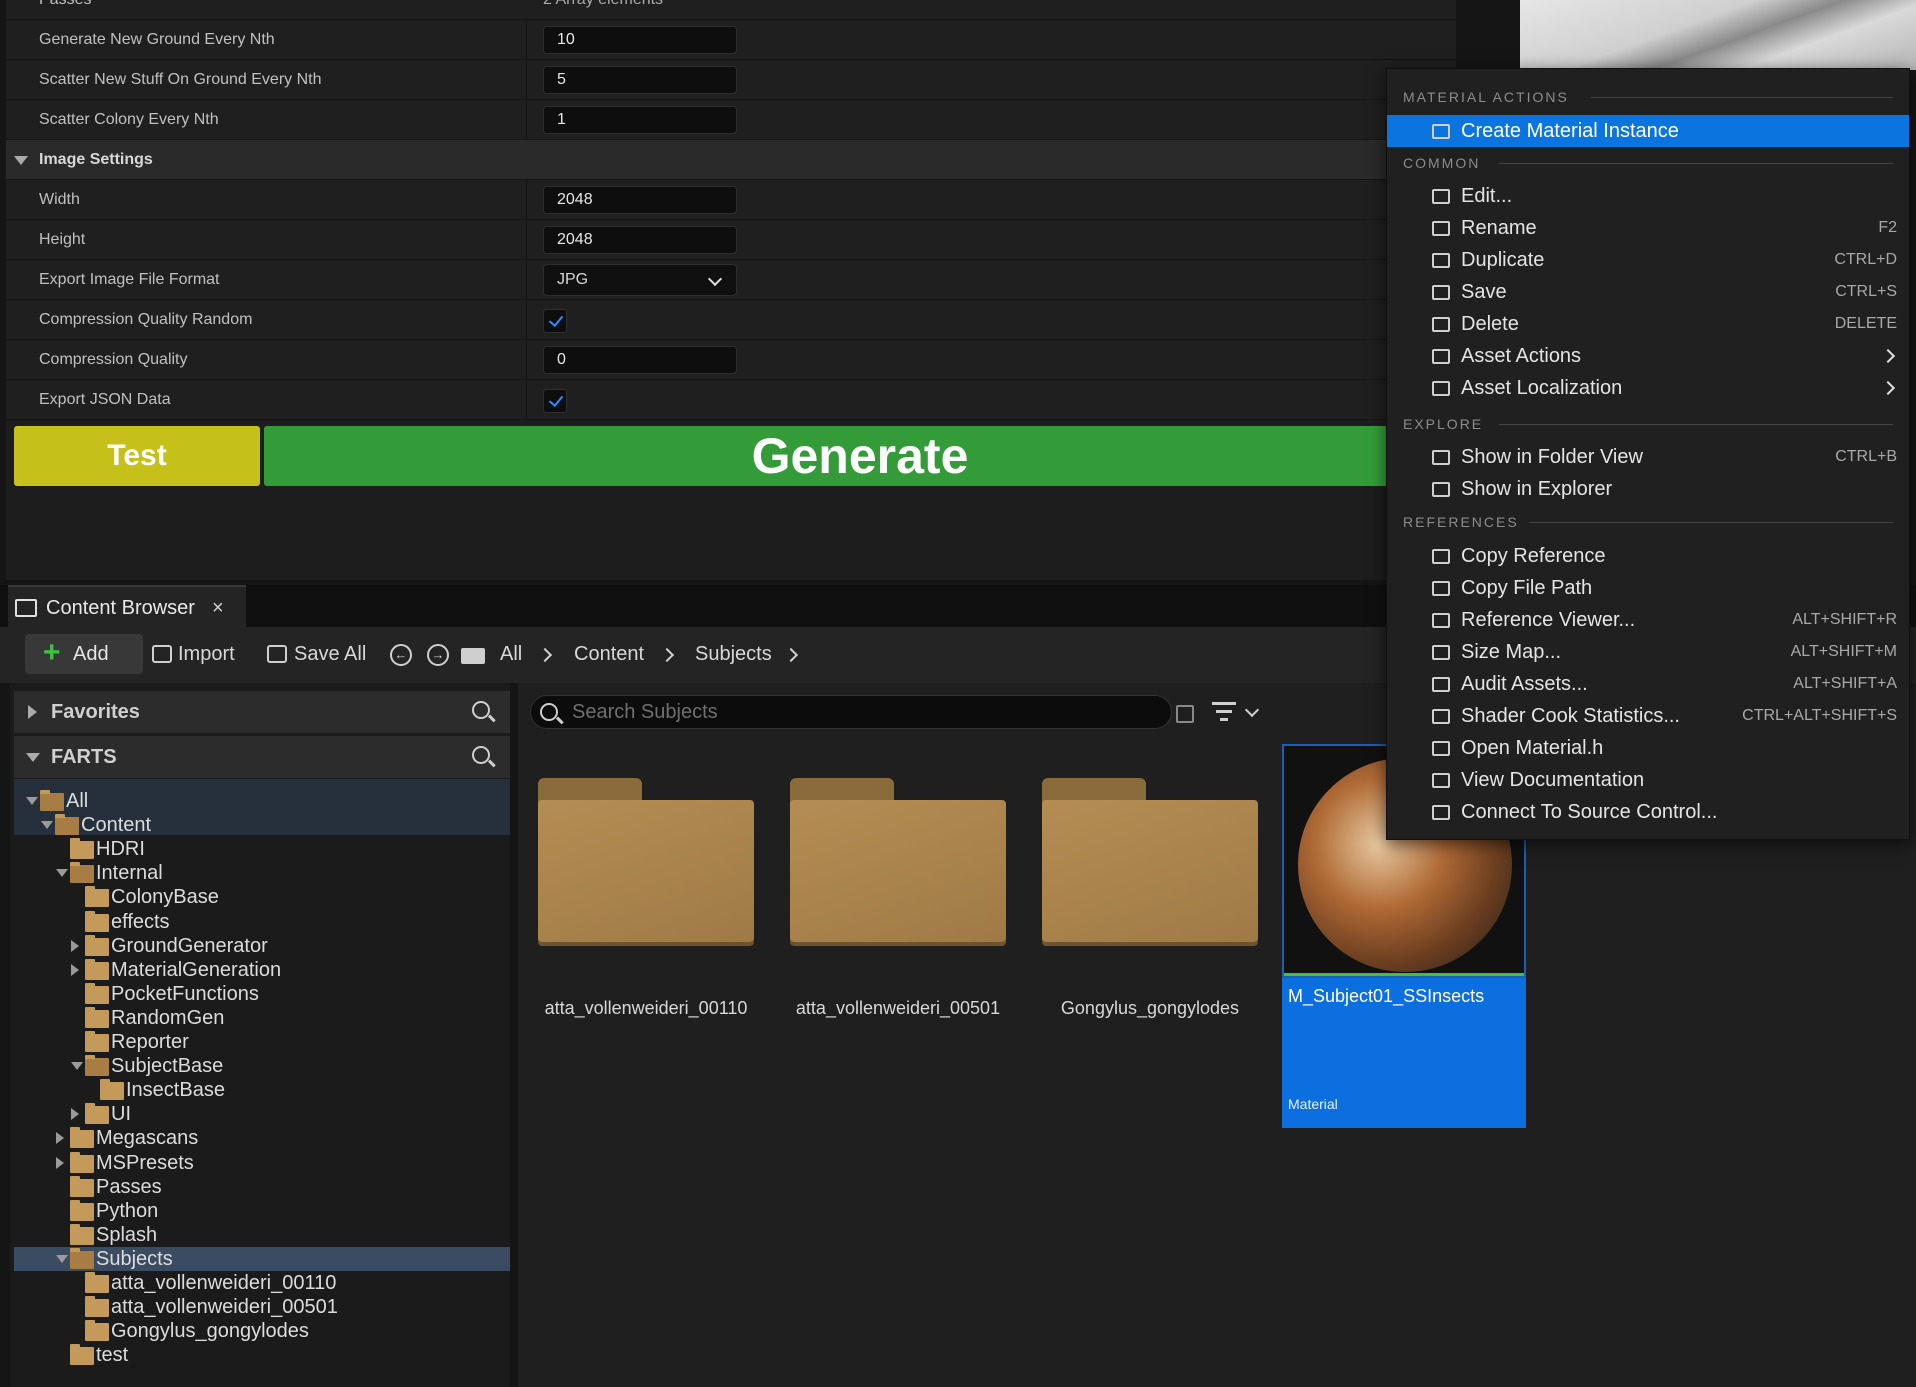  Describe the element at coordinates (609, 654) in the screenshot. I see `breadcrumb-content: Content` at that location.